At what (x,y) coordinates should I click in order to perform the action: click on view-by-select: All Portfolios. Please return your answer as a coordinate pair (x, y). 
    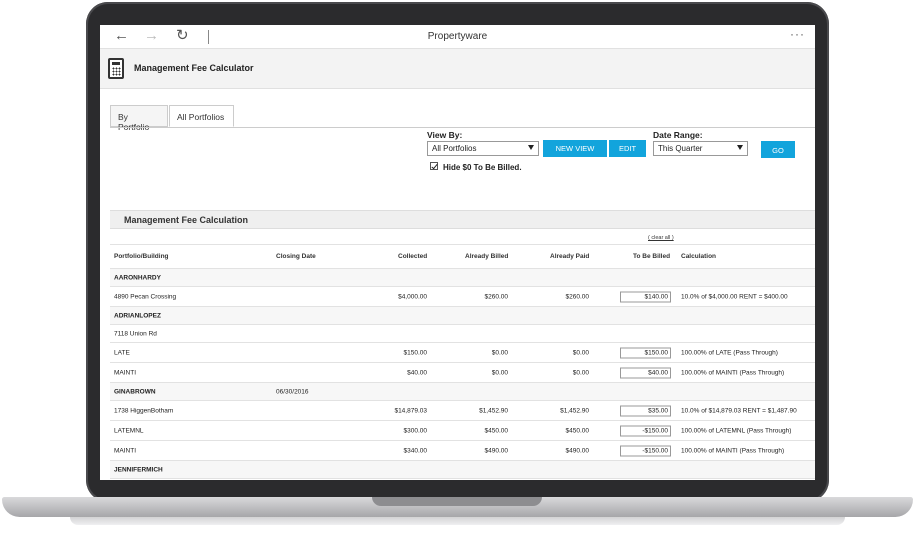
    Looking at the image, I should click on (483, 148).